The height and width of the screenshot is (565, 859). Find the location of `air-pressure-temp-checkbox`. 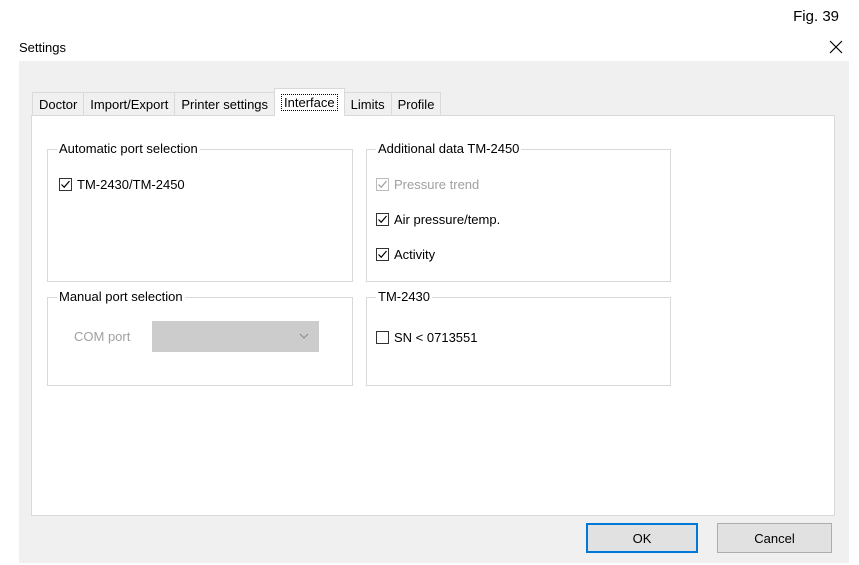

air-pressure-temp-checkbox is located at coordinates (382, 219).